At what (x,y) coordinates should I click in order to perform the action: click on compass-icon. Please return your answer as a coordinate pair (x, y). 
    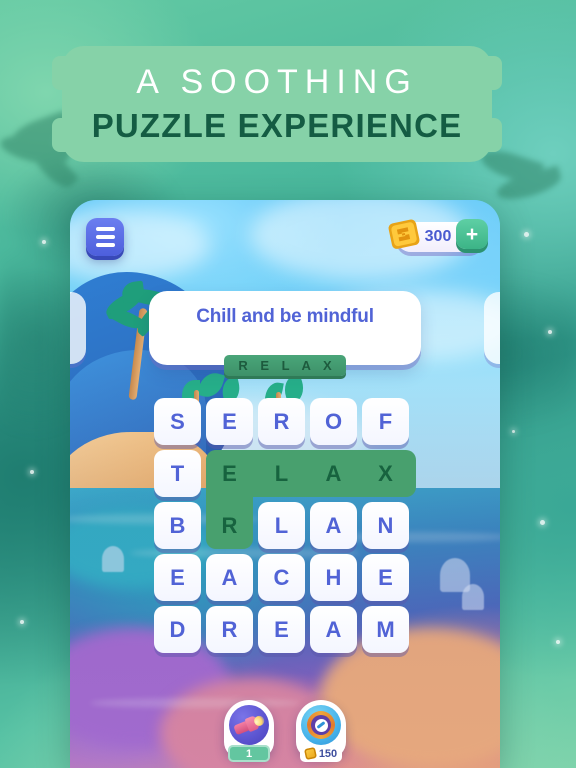
    Looking at the image, I should click on (321, 725).